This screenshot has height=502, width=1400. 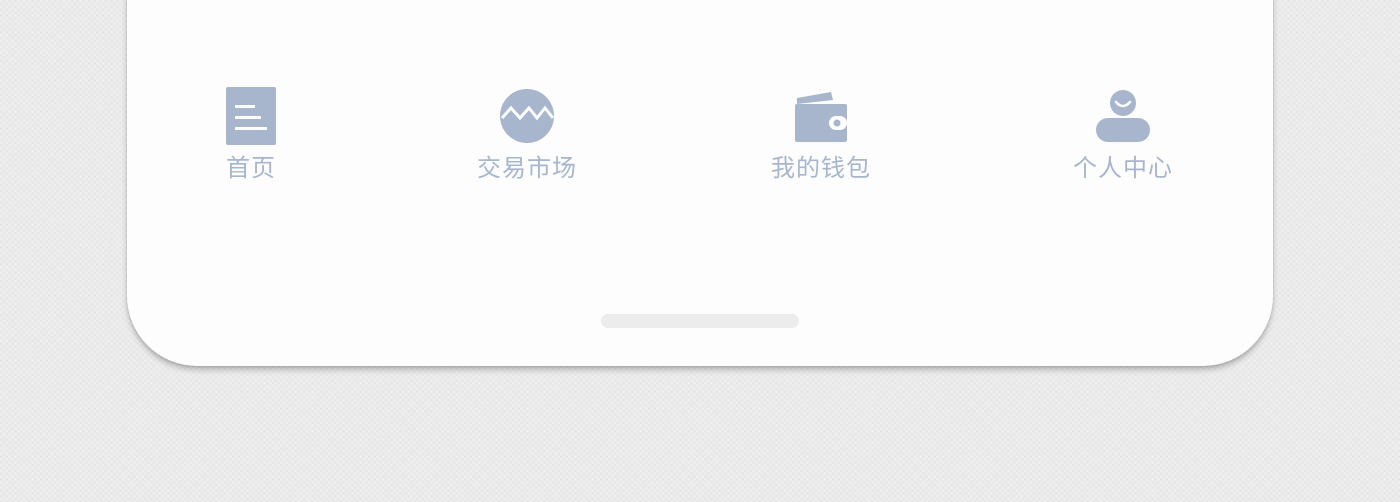 I want to click on tab-market-label: 交易市场, so click(x=527, y=168).